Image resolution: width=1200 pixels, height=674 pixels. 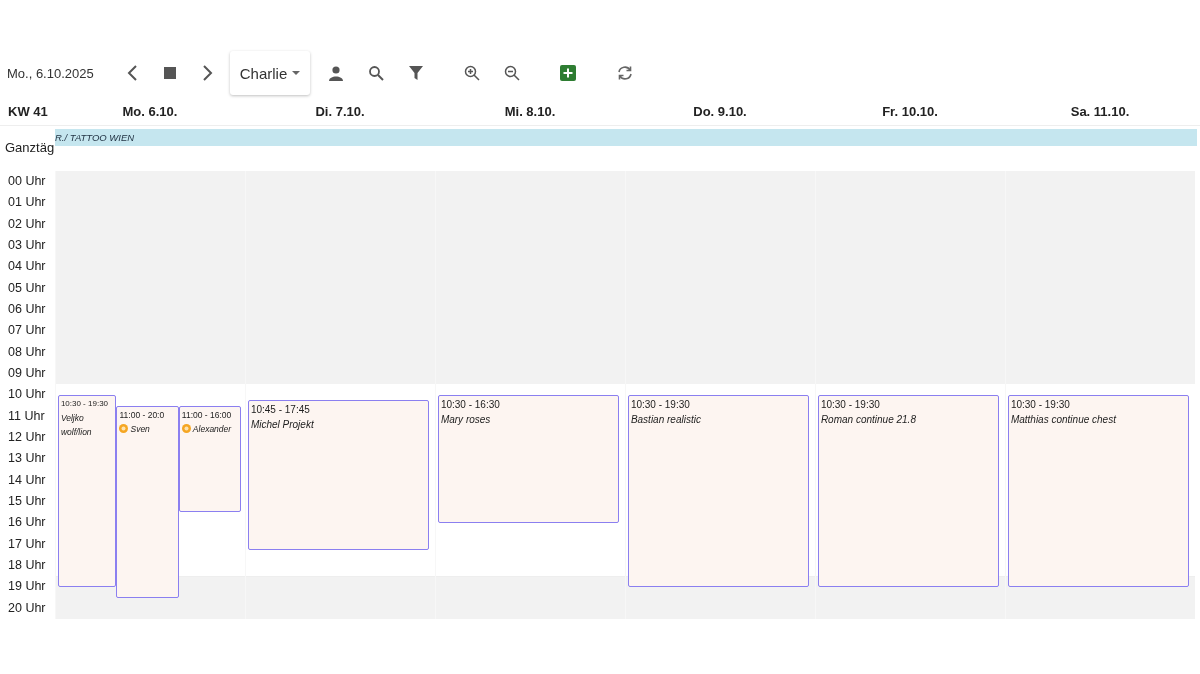 I want to click on all-day-label: Ganztäg, so click(x=29, y=148).